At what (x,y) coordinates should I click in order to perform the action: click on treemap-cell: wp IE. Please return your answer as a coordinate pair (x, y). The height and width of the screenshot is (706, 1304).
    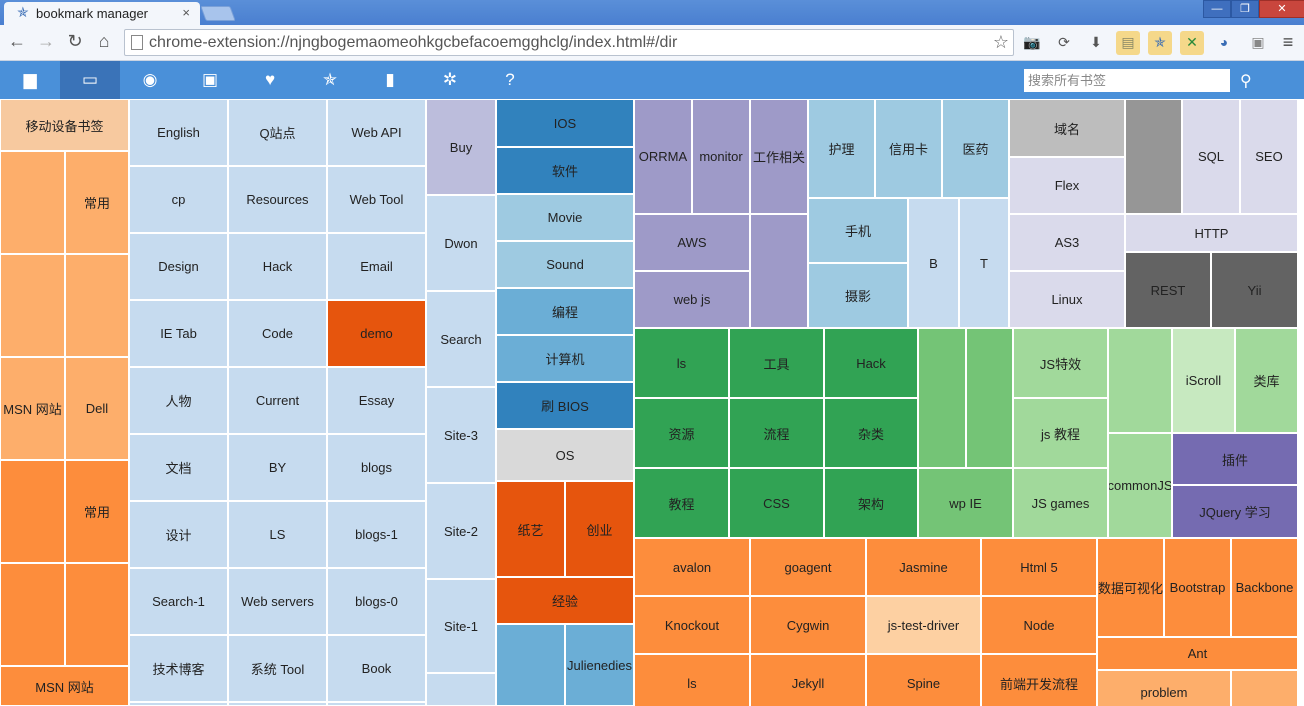
    Looking at the image, I should click on (965, 503).